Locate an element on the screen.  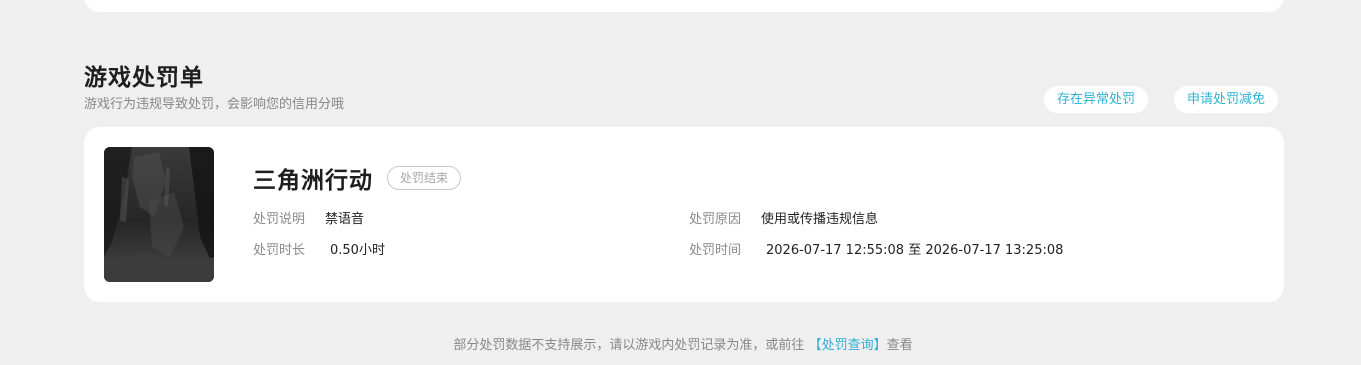
description-label: 处罚说明 is located at coordinates (279, 219).